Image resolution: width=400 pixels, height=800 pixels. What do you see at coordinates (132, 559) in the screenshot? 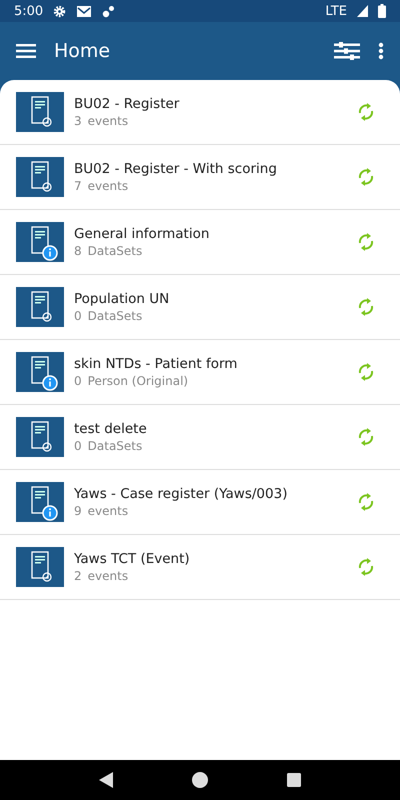
I see `program-title: Yaws TCT (Event)` at bounding box center [132, 559].